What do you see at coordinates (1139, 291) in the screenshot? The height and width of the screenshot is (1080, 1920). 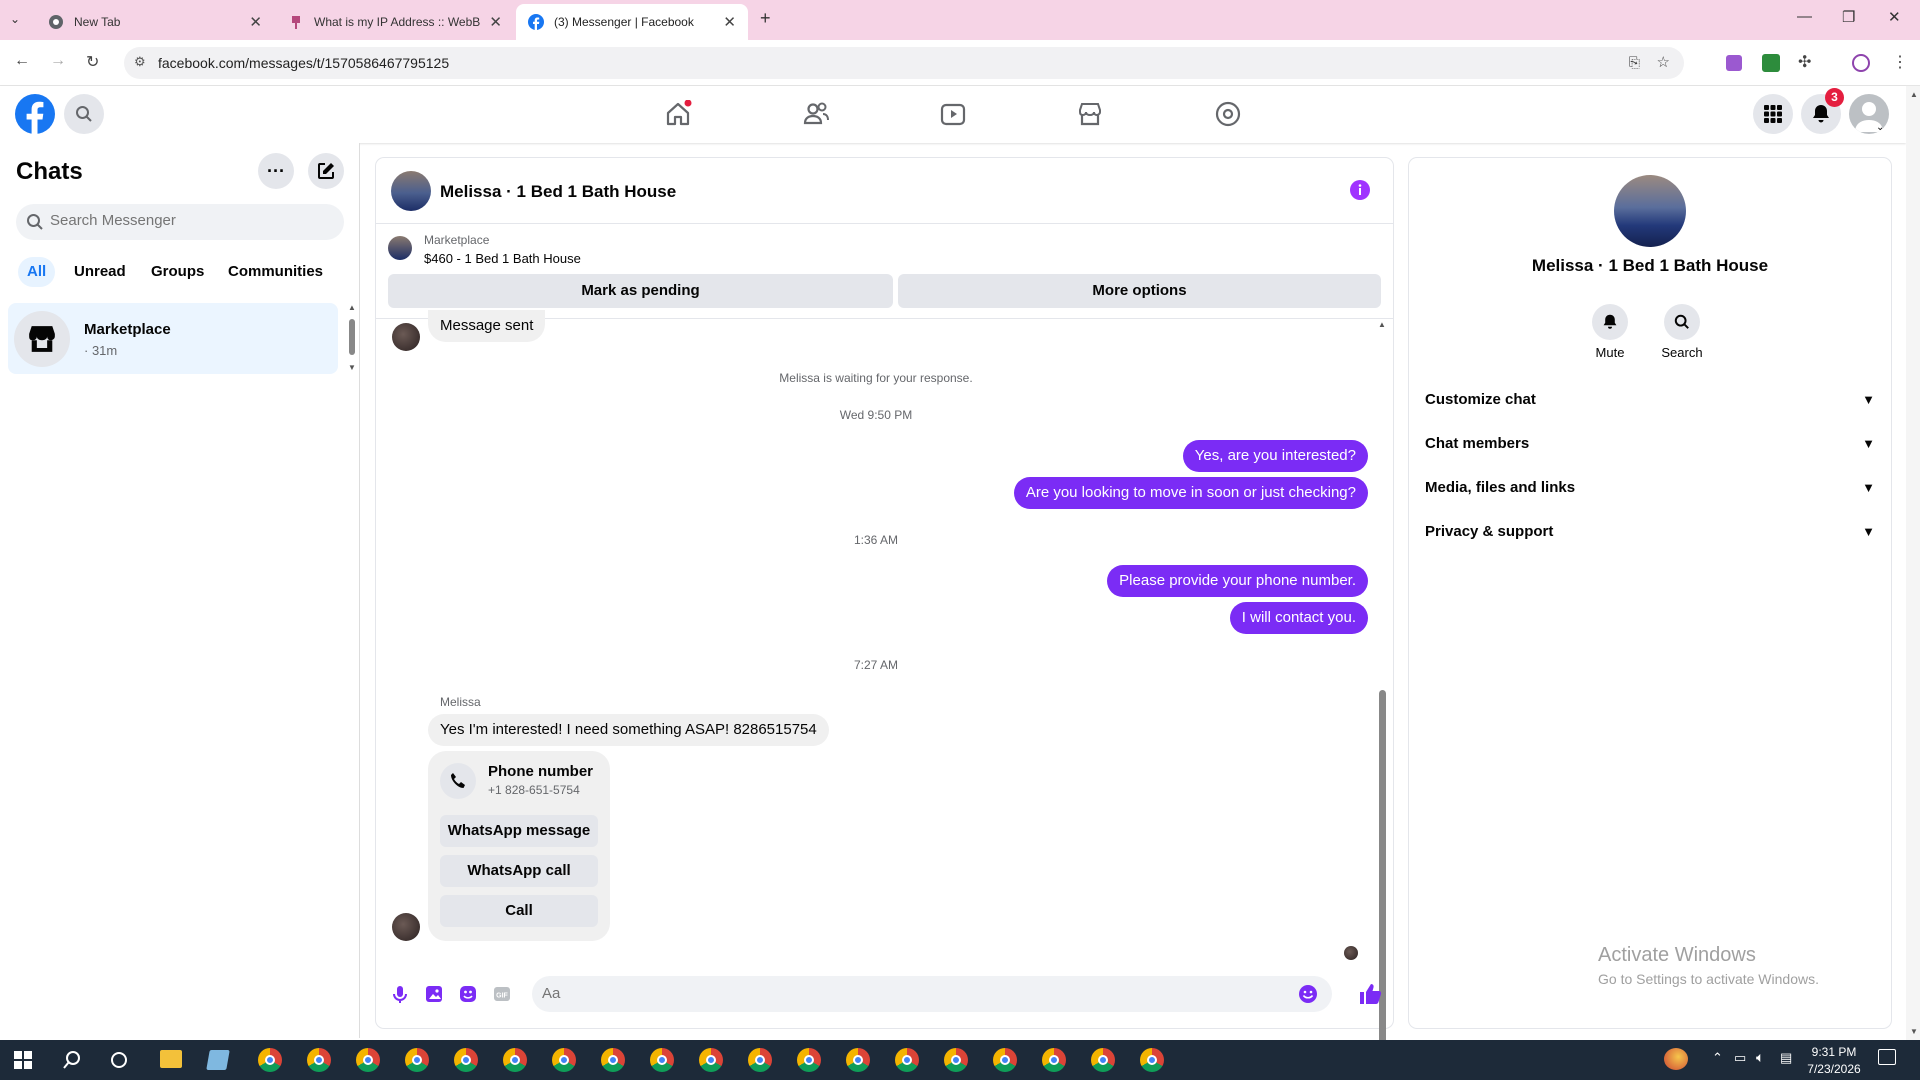 I see `more-options-button: More options` at bounding box center [1139, 291].